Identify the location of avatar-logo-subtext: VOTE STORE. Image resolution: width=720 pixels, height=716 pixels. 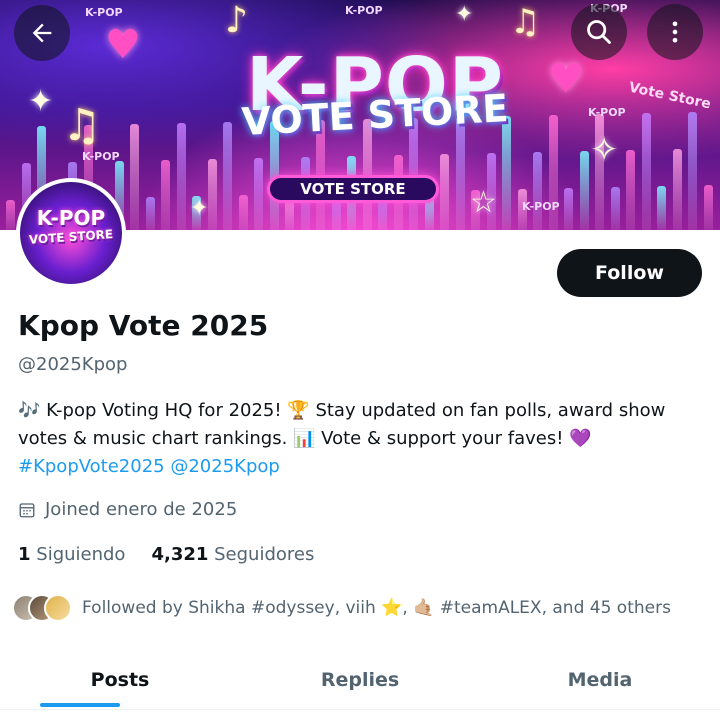
(71, 237).